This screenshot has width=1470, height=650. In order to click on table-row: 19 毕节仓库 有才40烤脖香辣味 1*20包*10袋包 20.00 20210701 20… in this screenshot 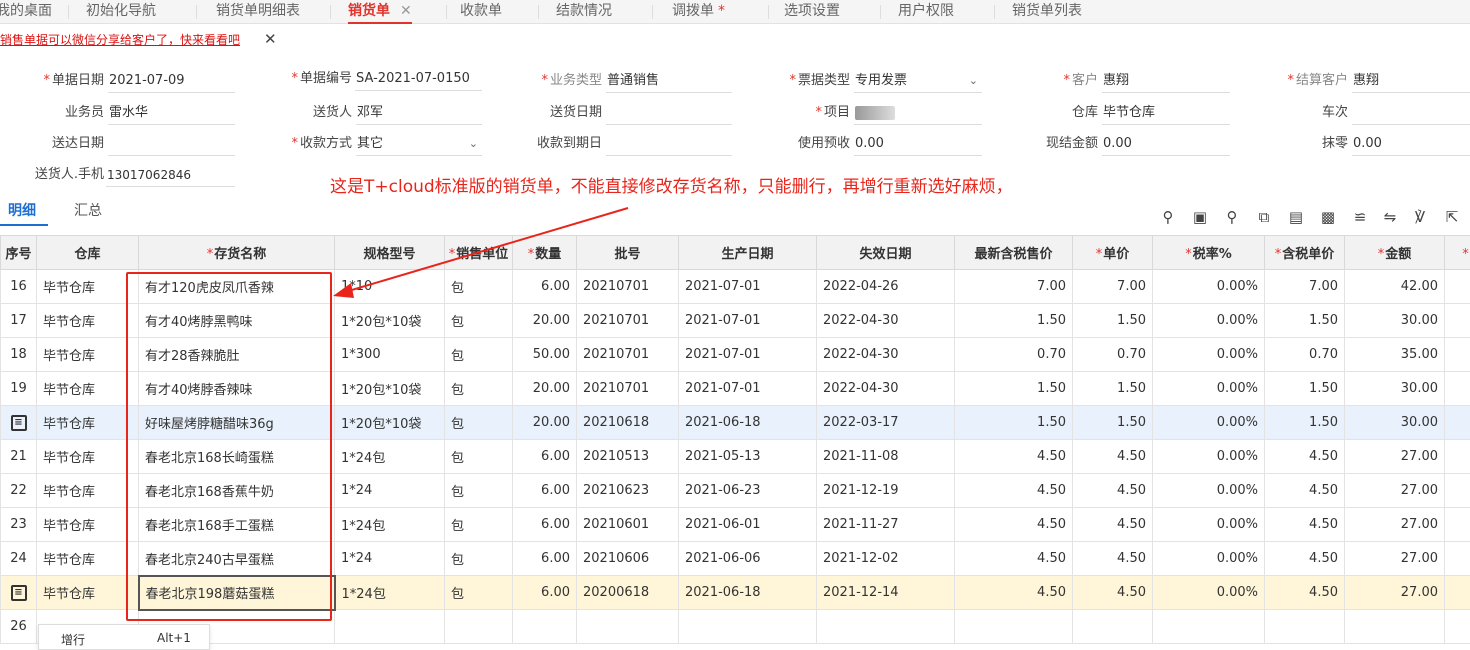, I will do `click(735, 388)`.